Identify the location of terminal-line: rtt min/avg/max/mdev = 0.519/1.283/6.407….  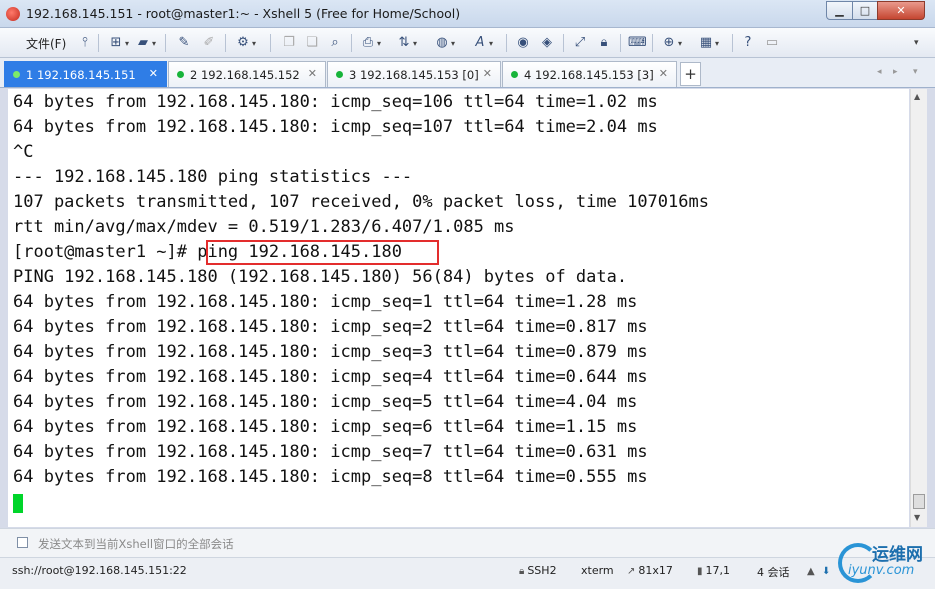
(264, 227).